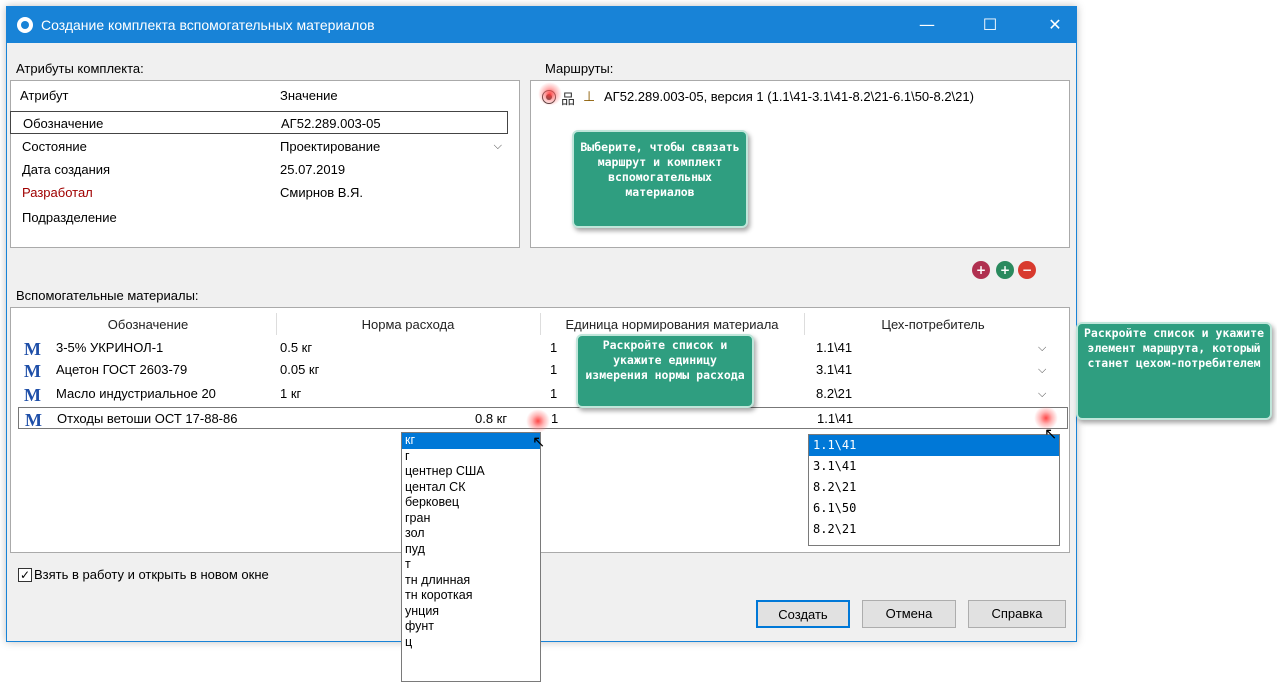  Describe the element at coordinates (147, 418) in the screenshot. I see `material-name: Отходы ветоши ОСТ 17-88-86` at that location.